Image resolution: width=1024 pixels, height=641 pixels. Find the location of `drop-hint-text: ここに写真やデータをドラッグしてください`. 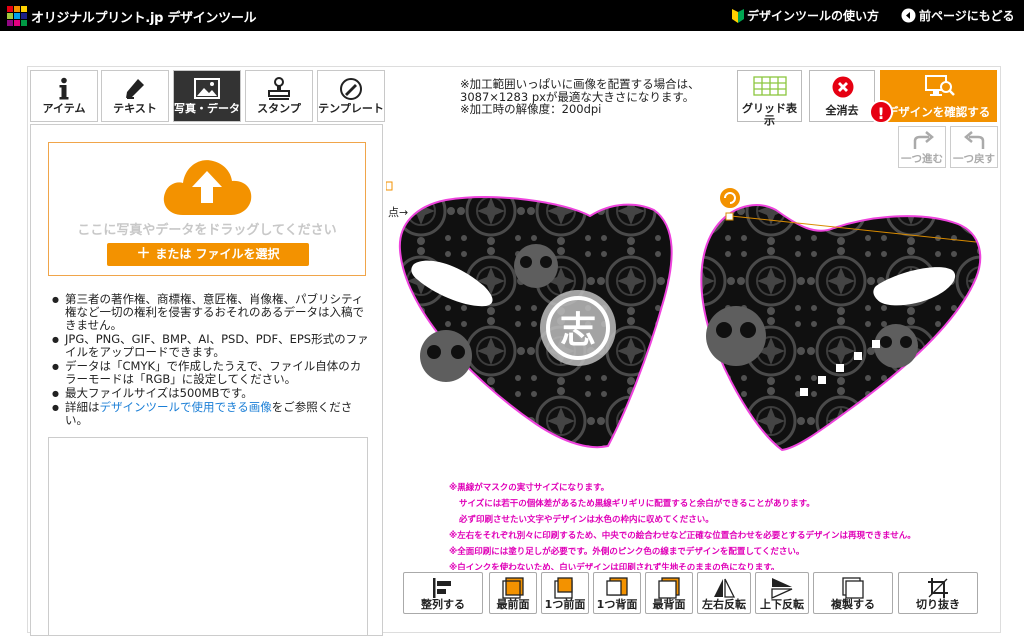

drop-hint-text: ここに写真やデータをドラッグしてください is located at coordinates (207, 230).